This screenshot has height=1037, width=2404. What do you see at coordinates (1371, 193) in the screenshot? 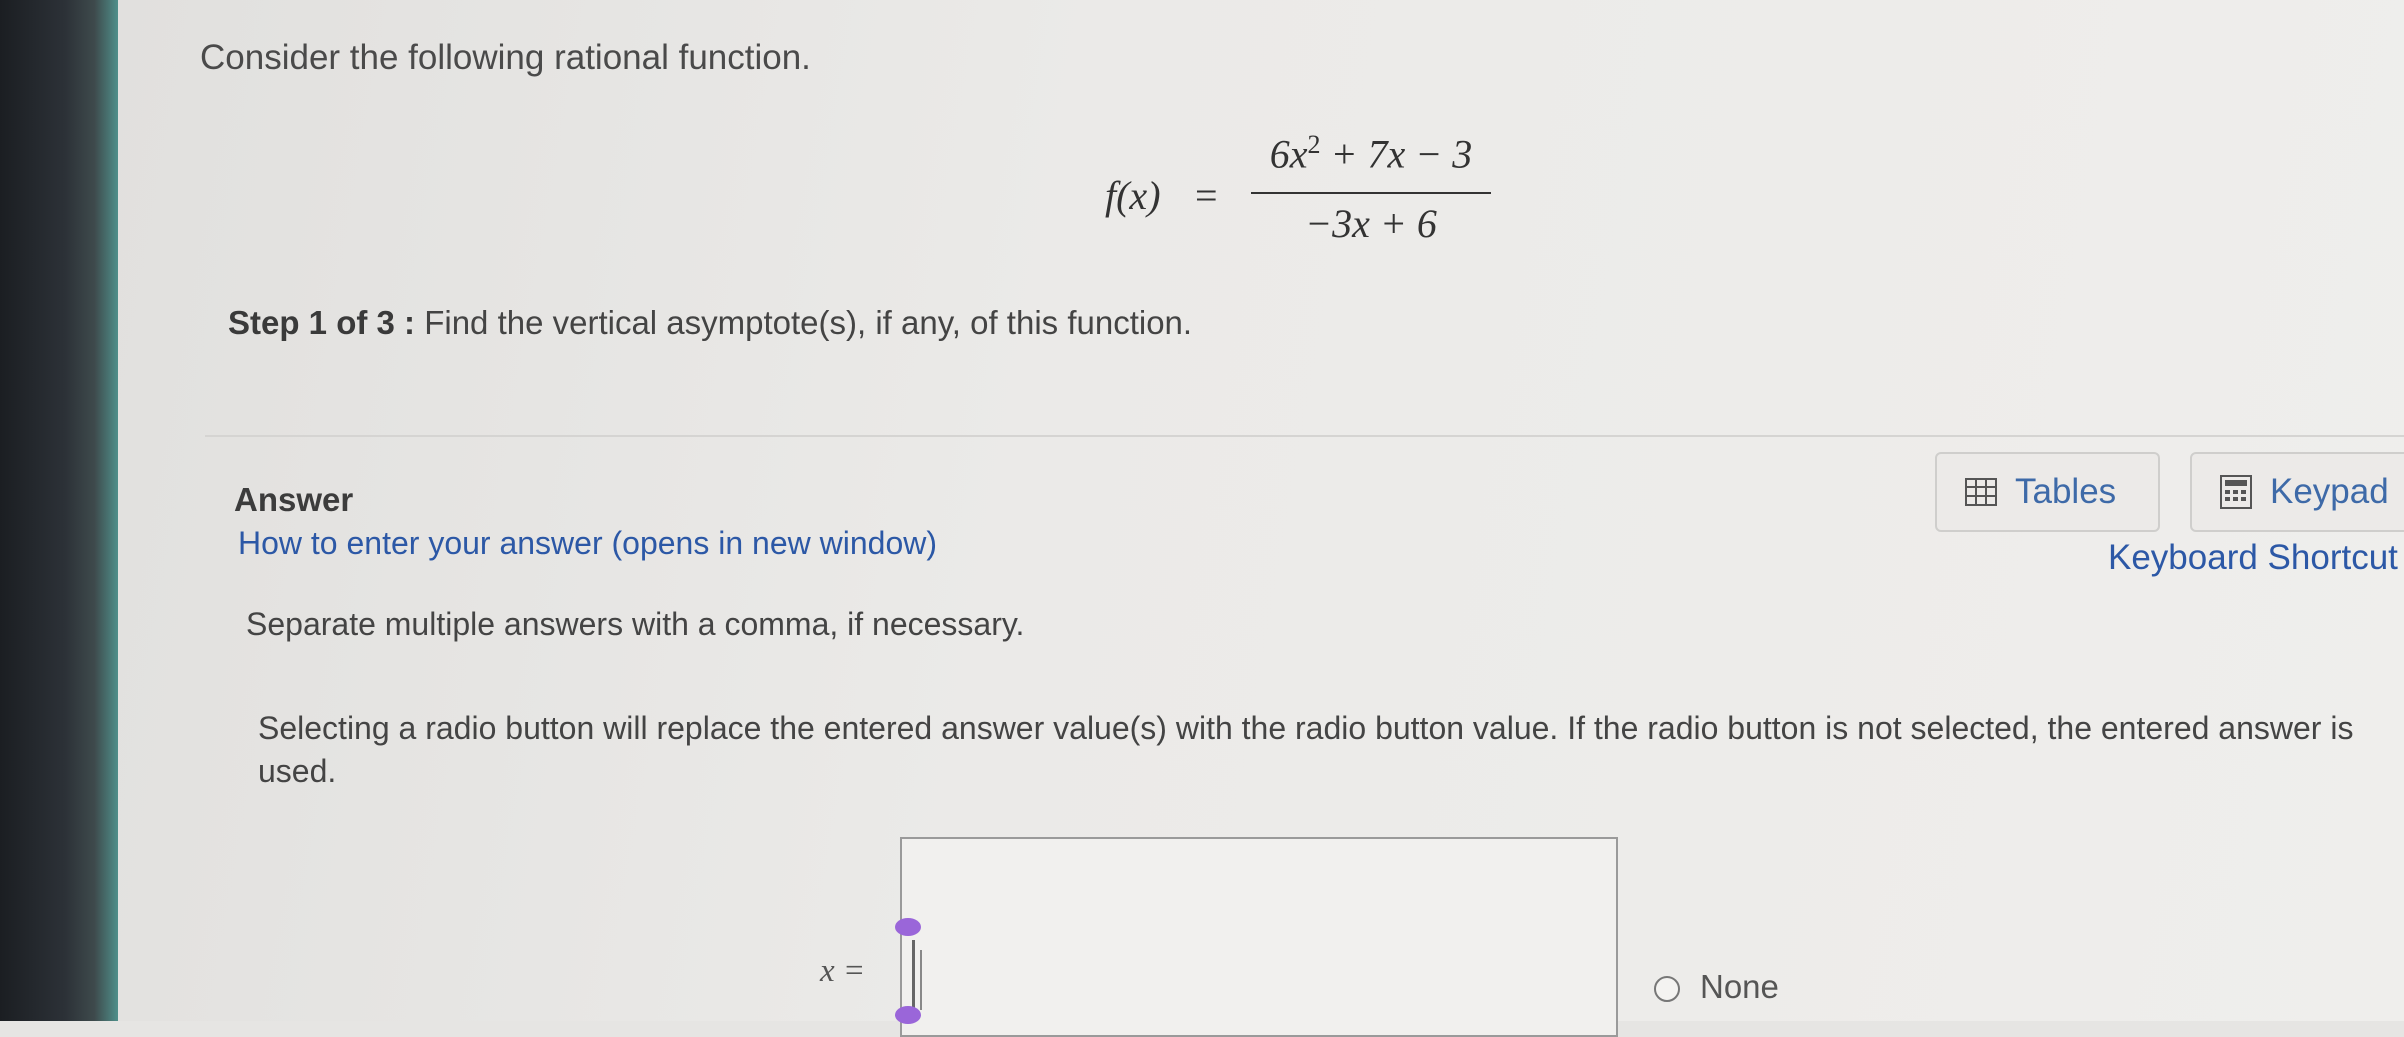
I see `fraction-bar` at bounding box center [1371, 193].